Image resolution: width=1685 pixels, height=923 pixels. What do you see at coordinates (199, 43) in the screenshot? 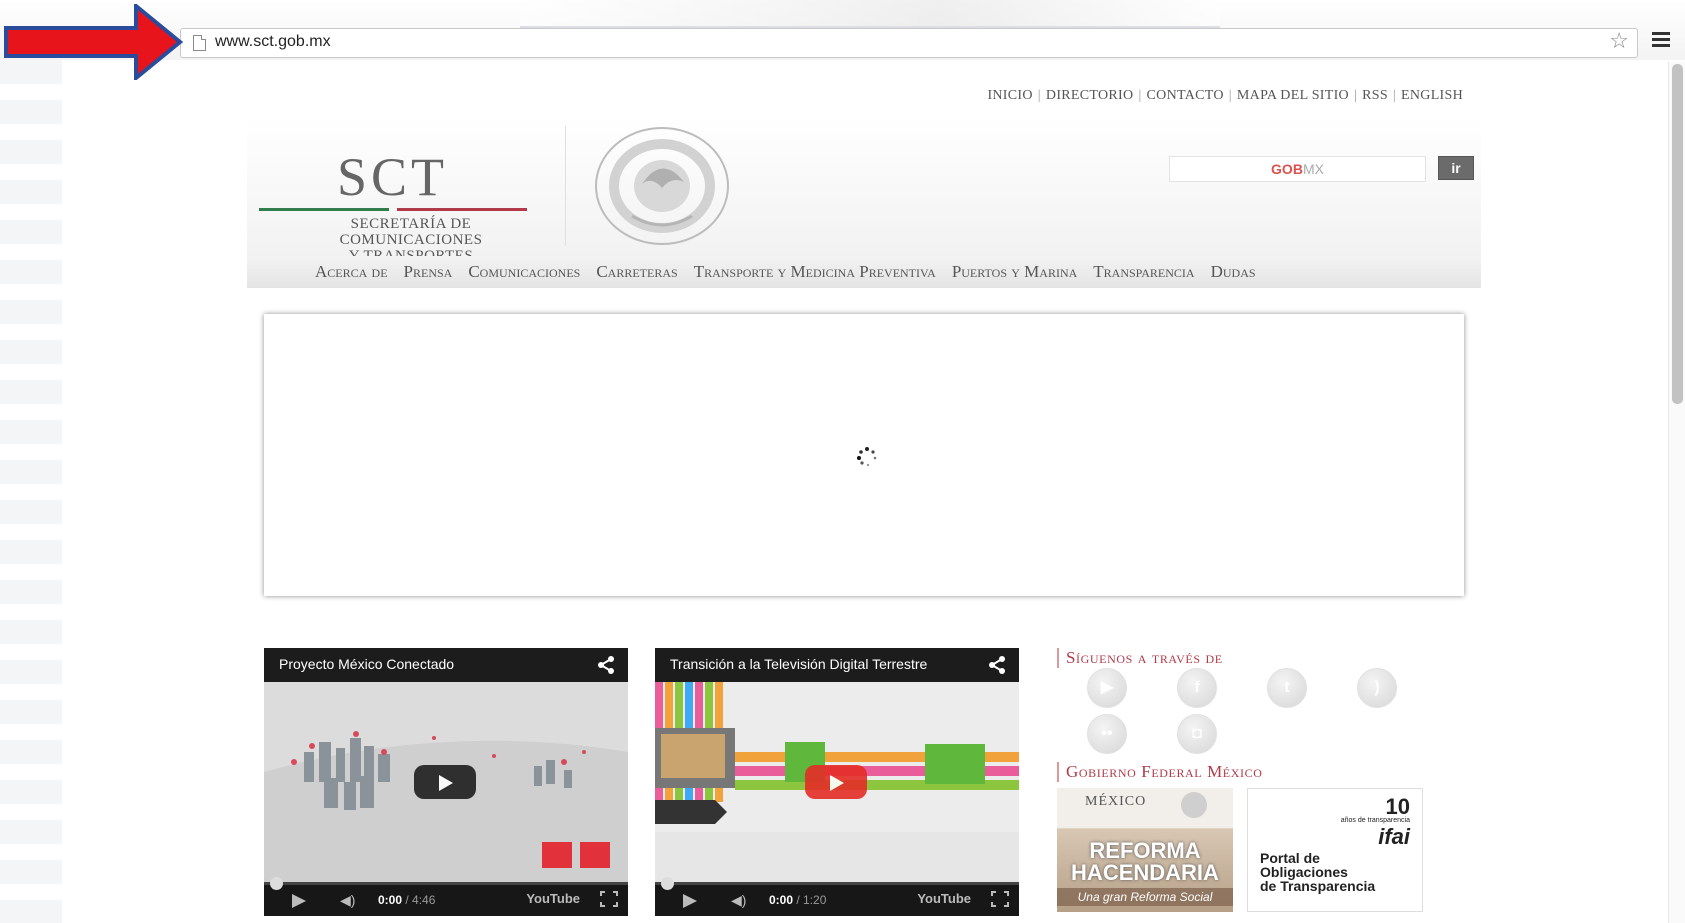
I see `page-icon` at bounding box center [199, 43].